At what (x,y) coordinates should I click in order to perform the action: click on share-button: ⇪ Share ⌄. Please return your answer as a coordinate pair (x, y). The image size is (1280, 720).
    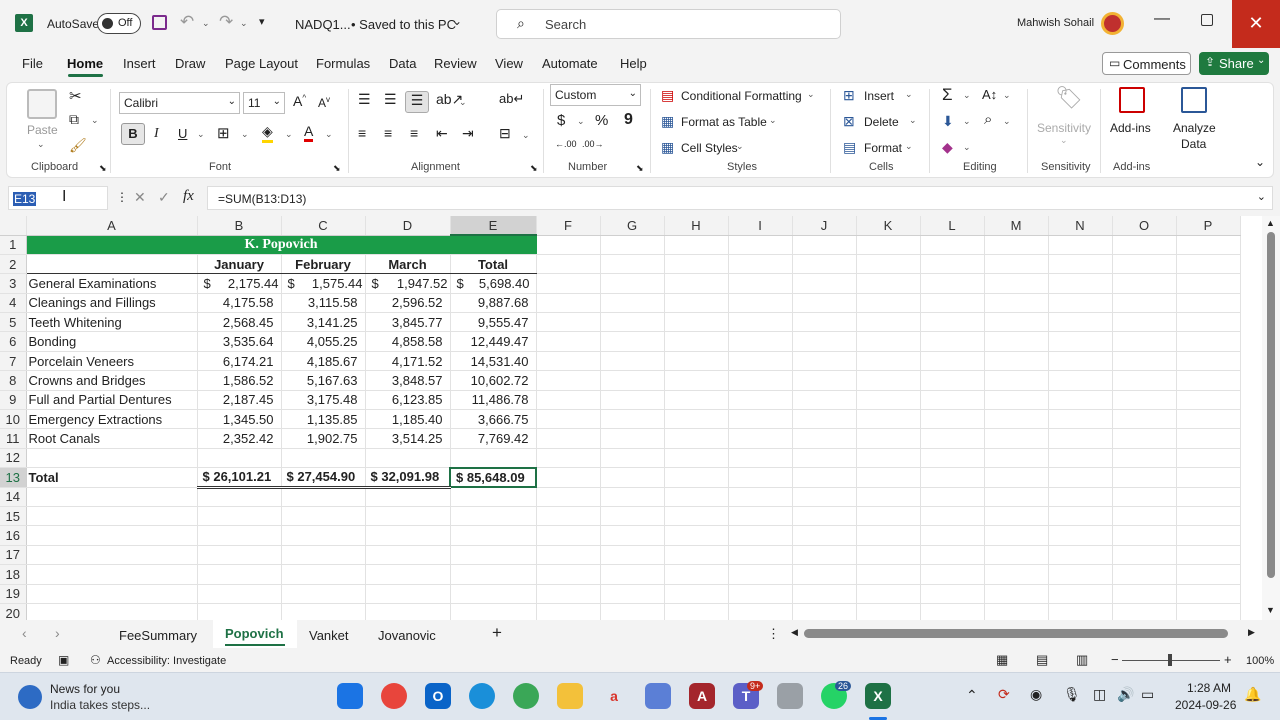
    Looking at the image, I should click on (1234, 63).